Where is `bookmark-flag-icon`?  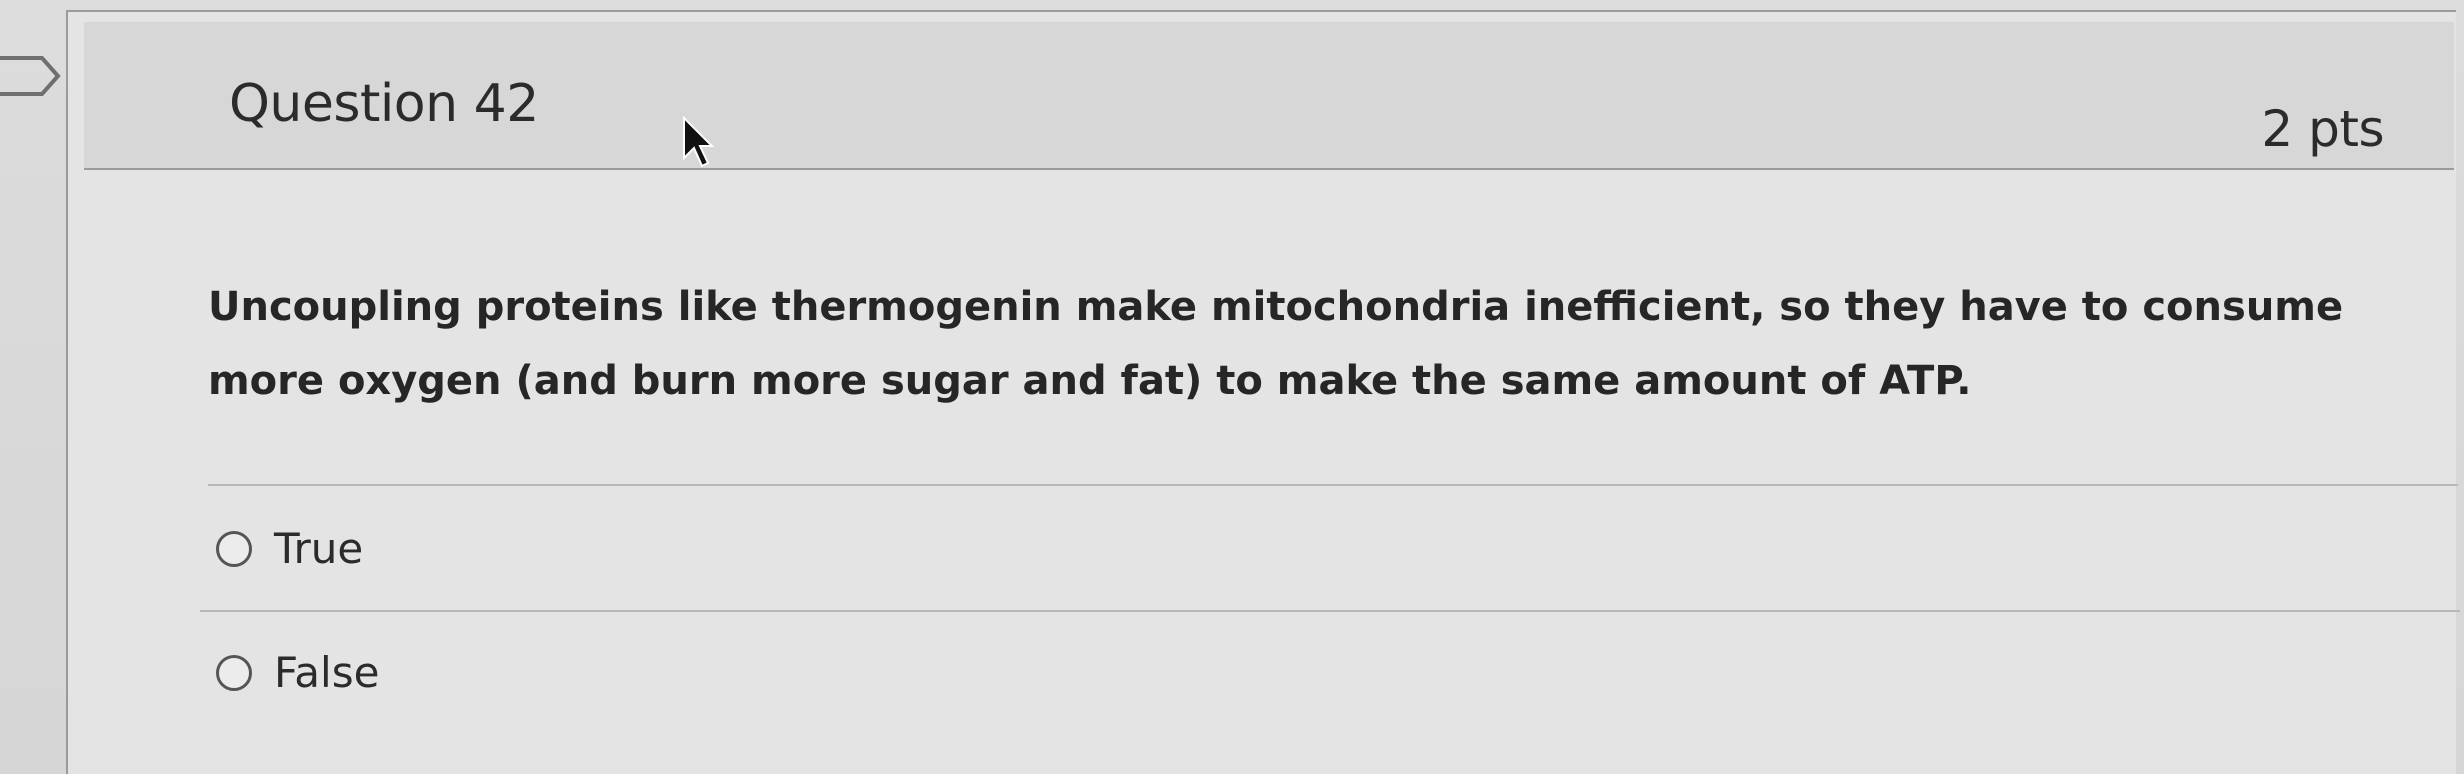 bookmark-flag-icon is located at coordinates (32, 76).